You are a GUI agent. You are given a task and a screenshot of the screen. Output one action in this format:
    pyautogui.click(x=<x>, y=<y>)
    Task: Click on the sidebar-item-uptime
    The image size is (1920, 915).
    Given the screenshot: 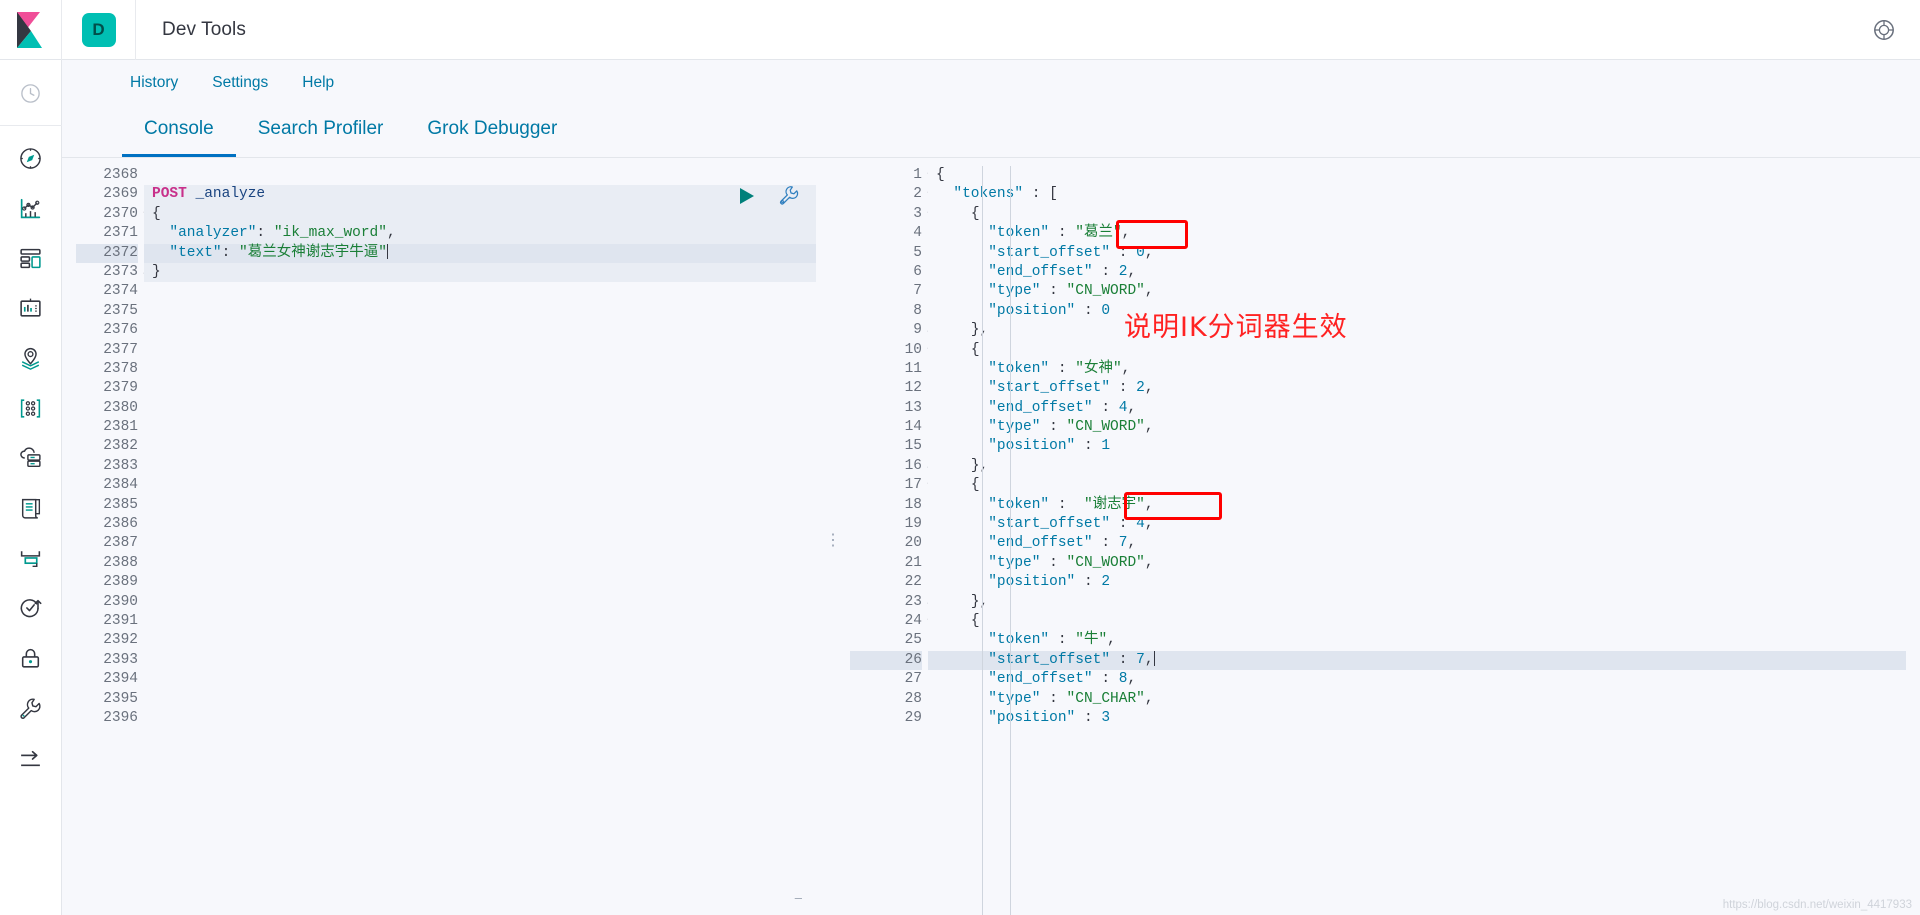 What is the action you would take?
    pyautogui.click(x=31, y=608)
    